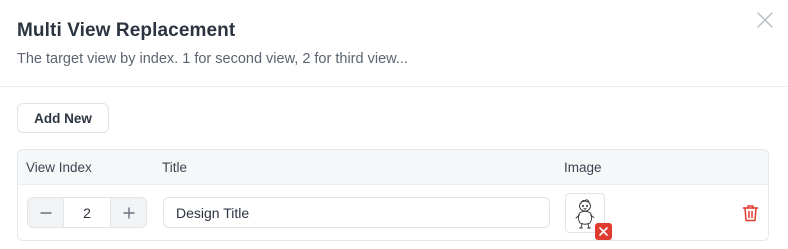 Image resolution: width=788 pixels, height=249 pixels. I want to click on remove-image-icon, so click(603, 231).